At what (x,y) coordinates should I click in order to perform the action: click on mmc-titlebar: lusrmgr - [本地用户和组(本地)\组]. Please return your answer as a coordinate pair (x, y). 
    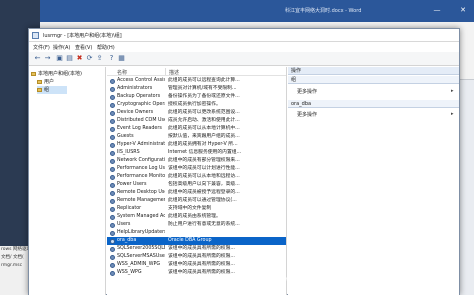
    Looking at the image, I should click on (244, 35).